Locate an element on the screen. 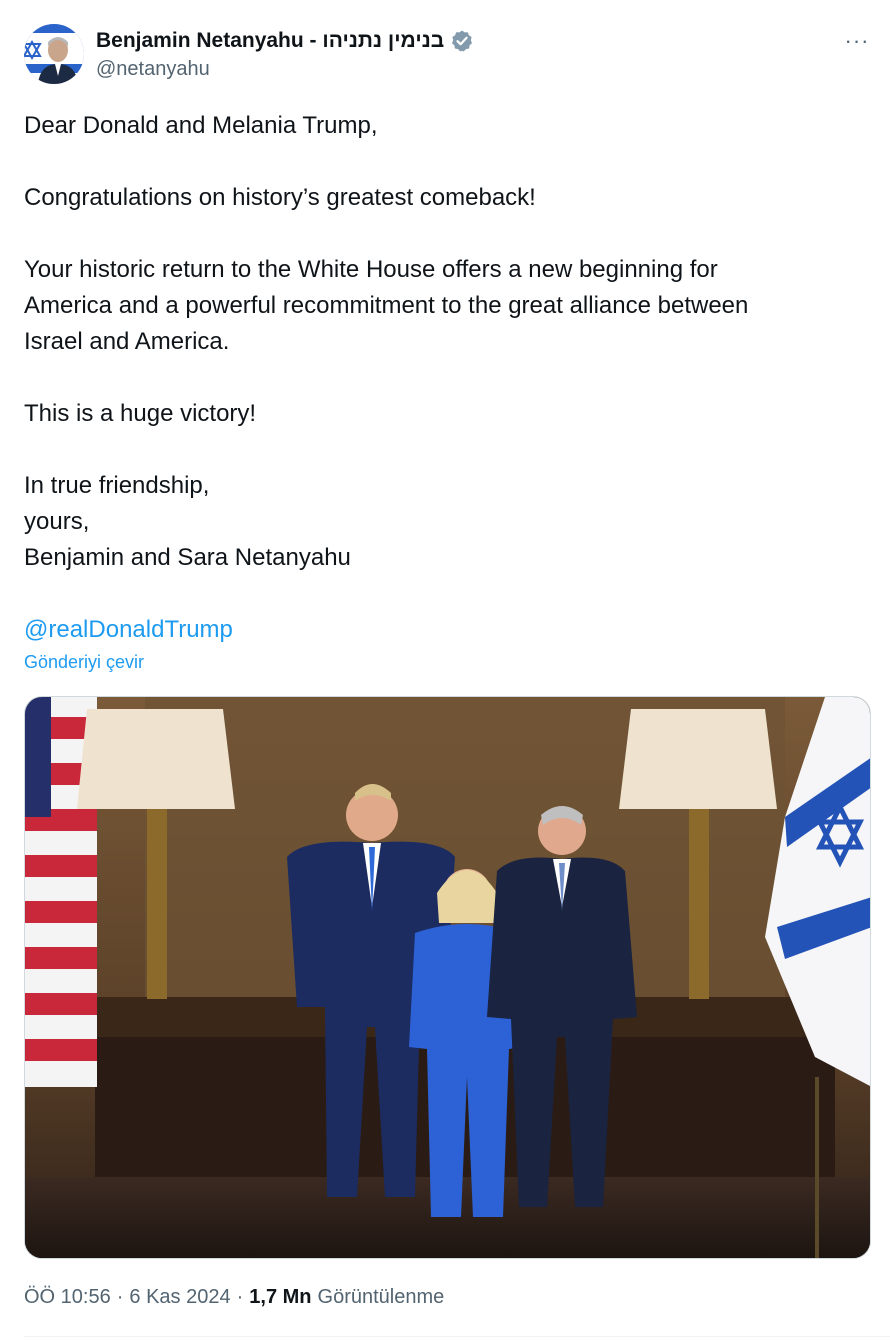  tweet-line: In true friendship, is located at coordinates (117, 485).